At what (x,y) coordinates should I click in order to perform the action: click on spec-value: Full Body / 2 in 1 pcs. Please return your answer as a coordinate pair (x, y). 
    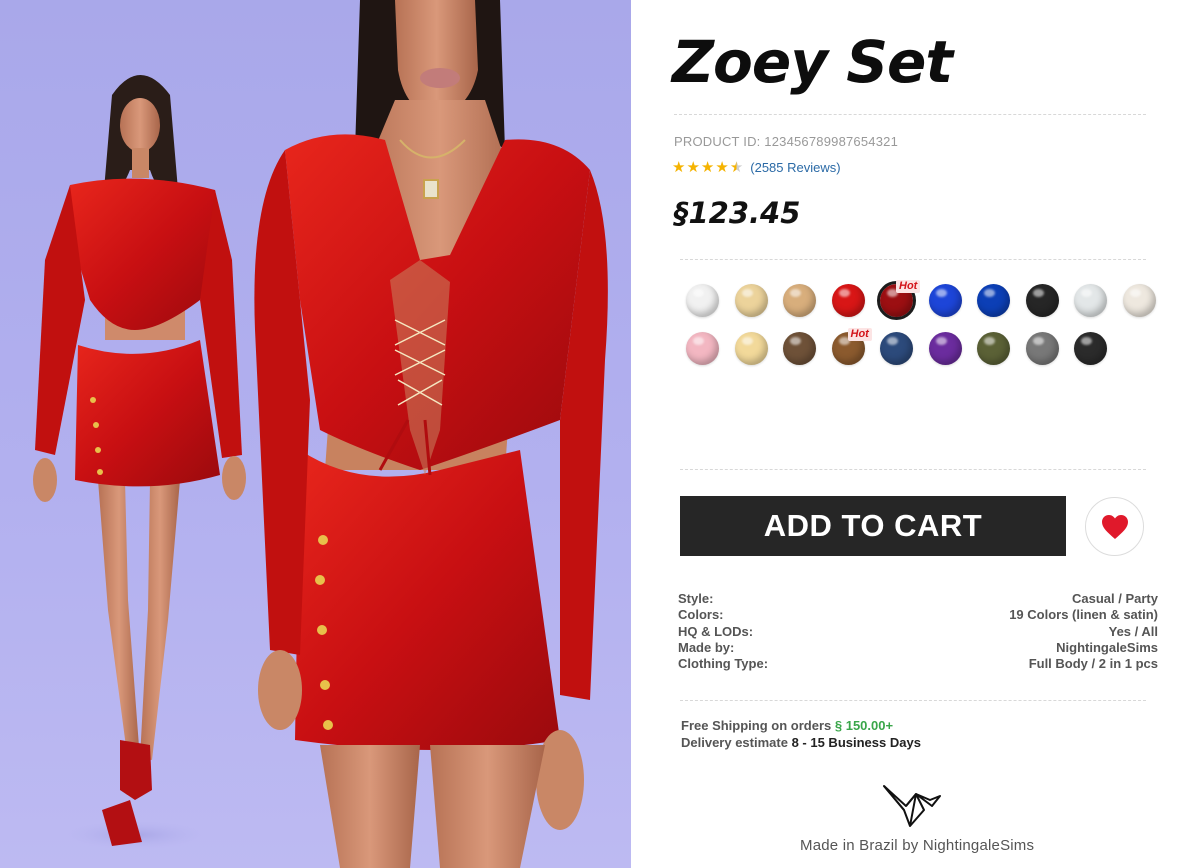
    Looking at the image, I should click on (1093, 664).